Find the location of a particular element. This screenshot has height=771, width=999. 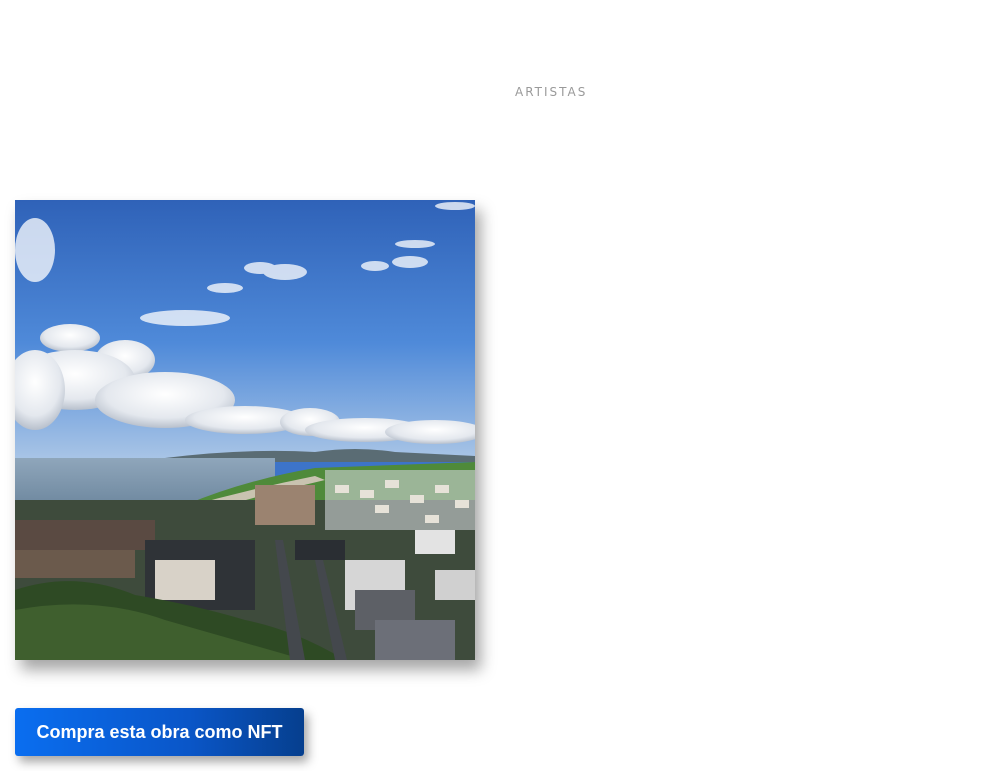

buy-nft-button: Compra esta obra como NFT is located at coordinates (159, 732).